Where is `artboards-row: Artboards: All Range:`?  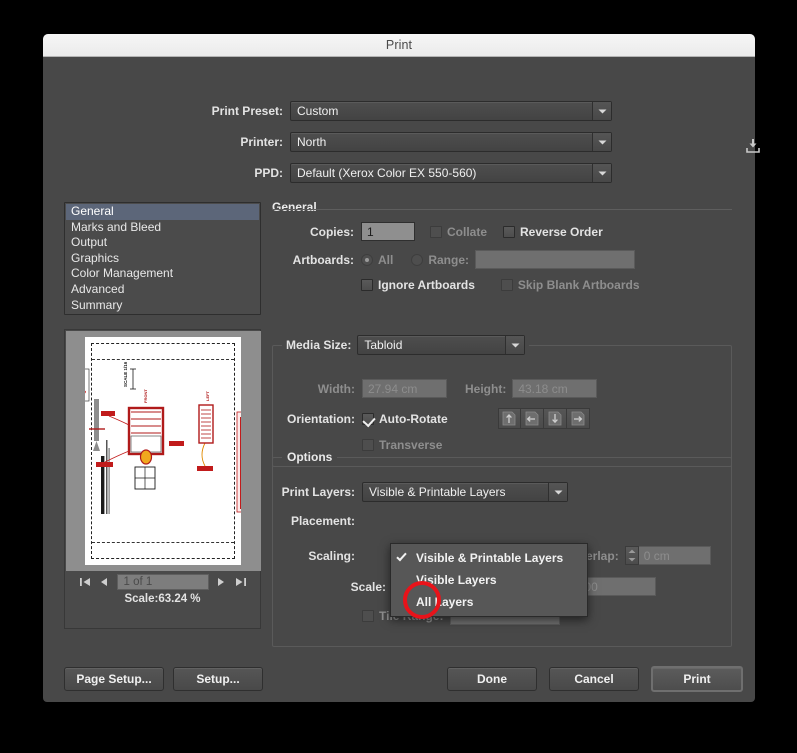
artboards-row: Artboards: All Range: is located at coordinates (502, 259).